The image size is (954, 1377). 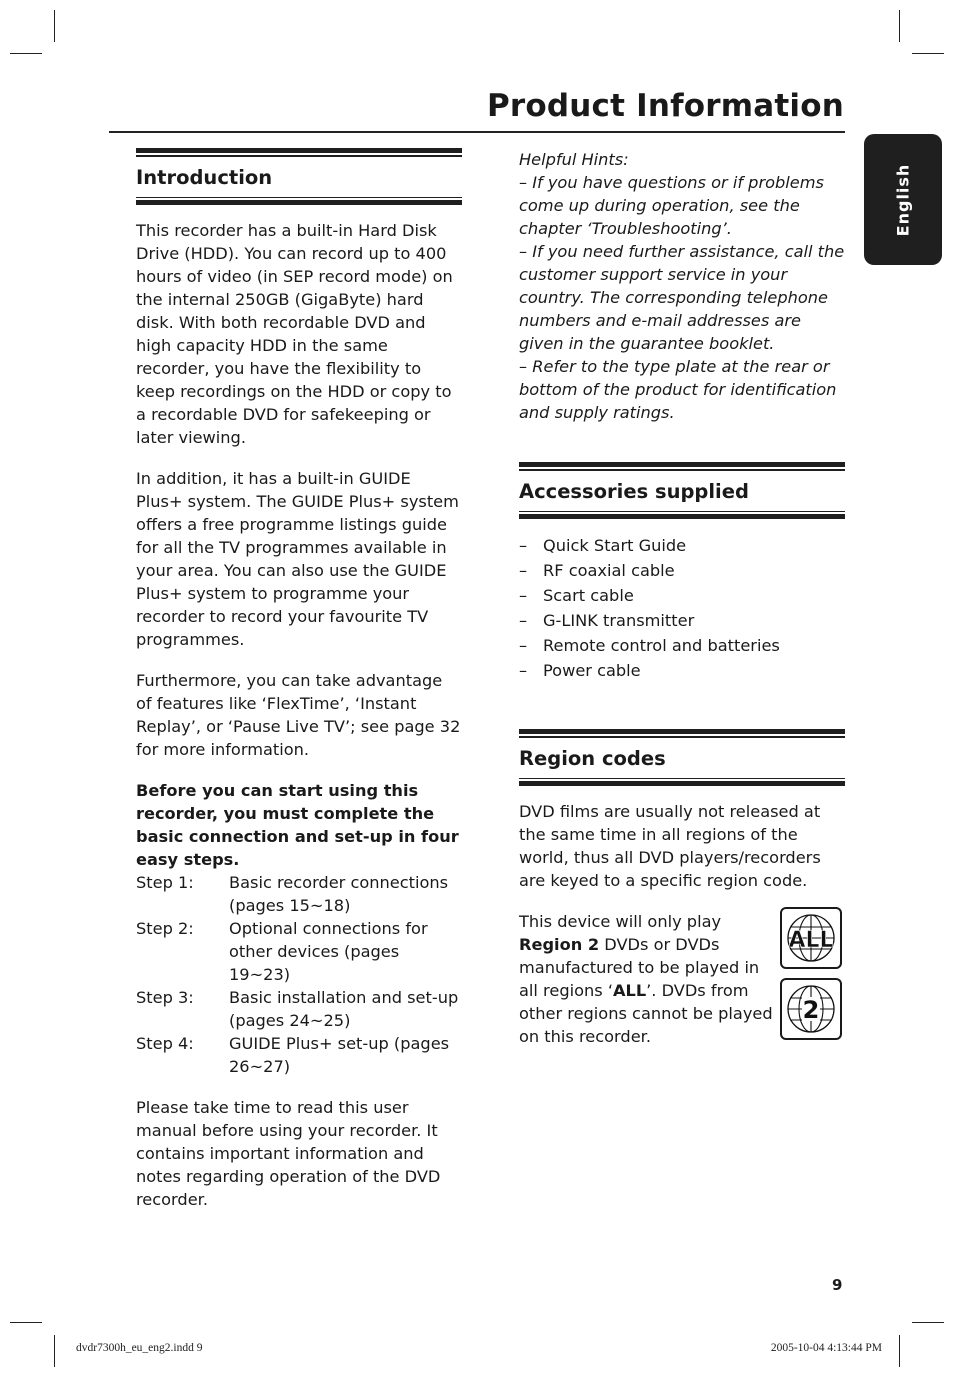 I want to click on accessory-item: – Scart cable, so click(x=682, y=595).